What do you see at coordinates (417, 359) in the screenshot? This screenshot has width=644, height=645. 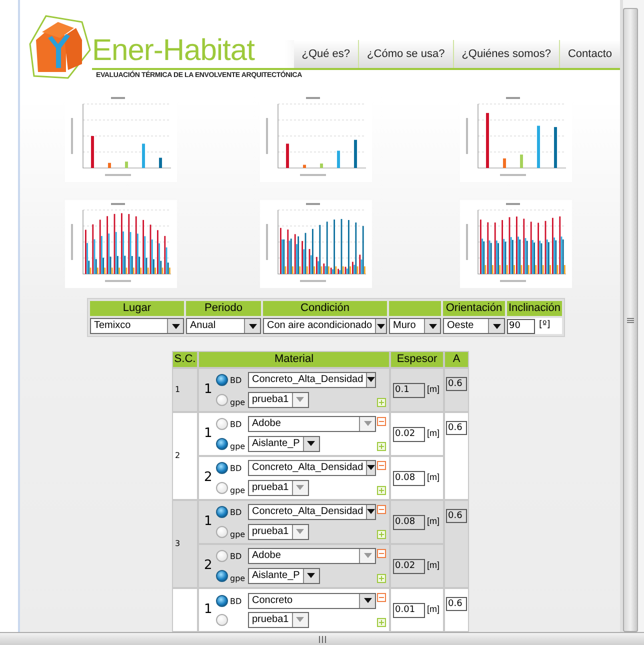 I see `column-header: Espesor` at bounding box center [417, 359].